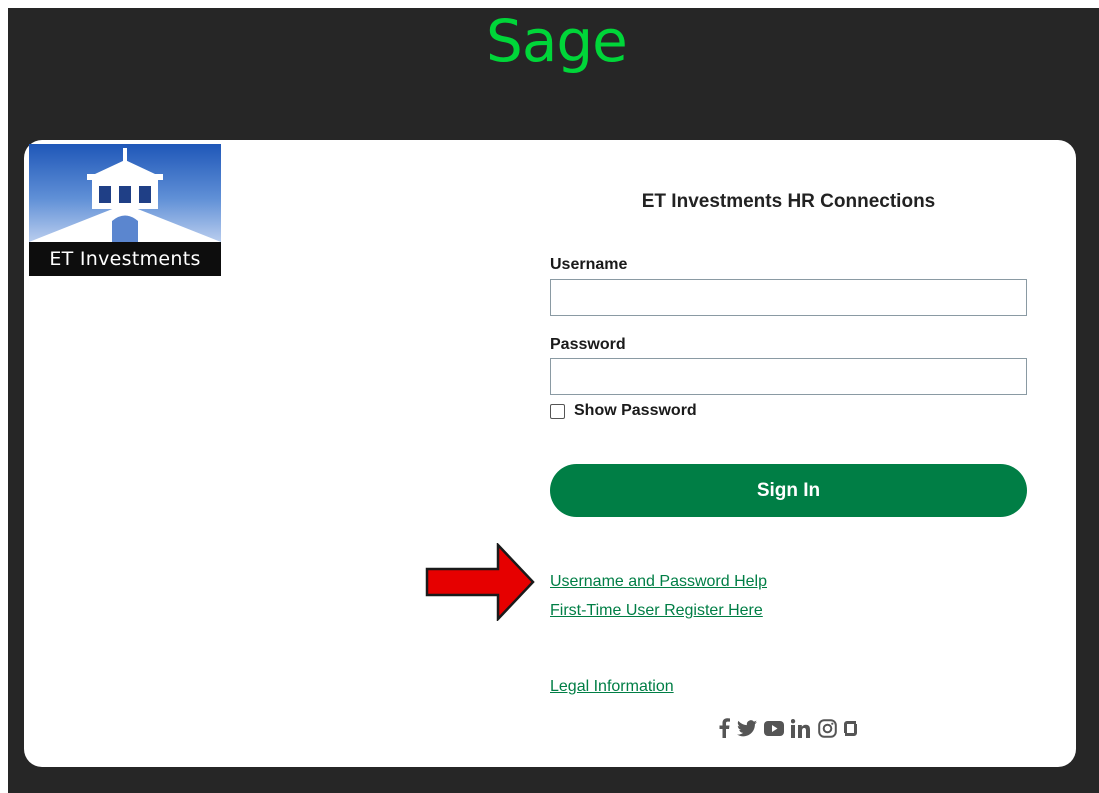  Describe the element at coordinates (747, 728) in the screenshot. I see `twitter-icon` at that location.